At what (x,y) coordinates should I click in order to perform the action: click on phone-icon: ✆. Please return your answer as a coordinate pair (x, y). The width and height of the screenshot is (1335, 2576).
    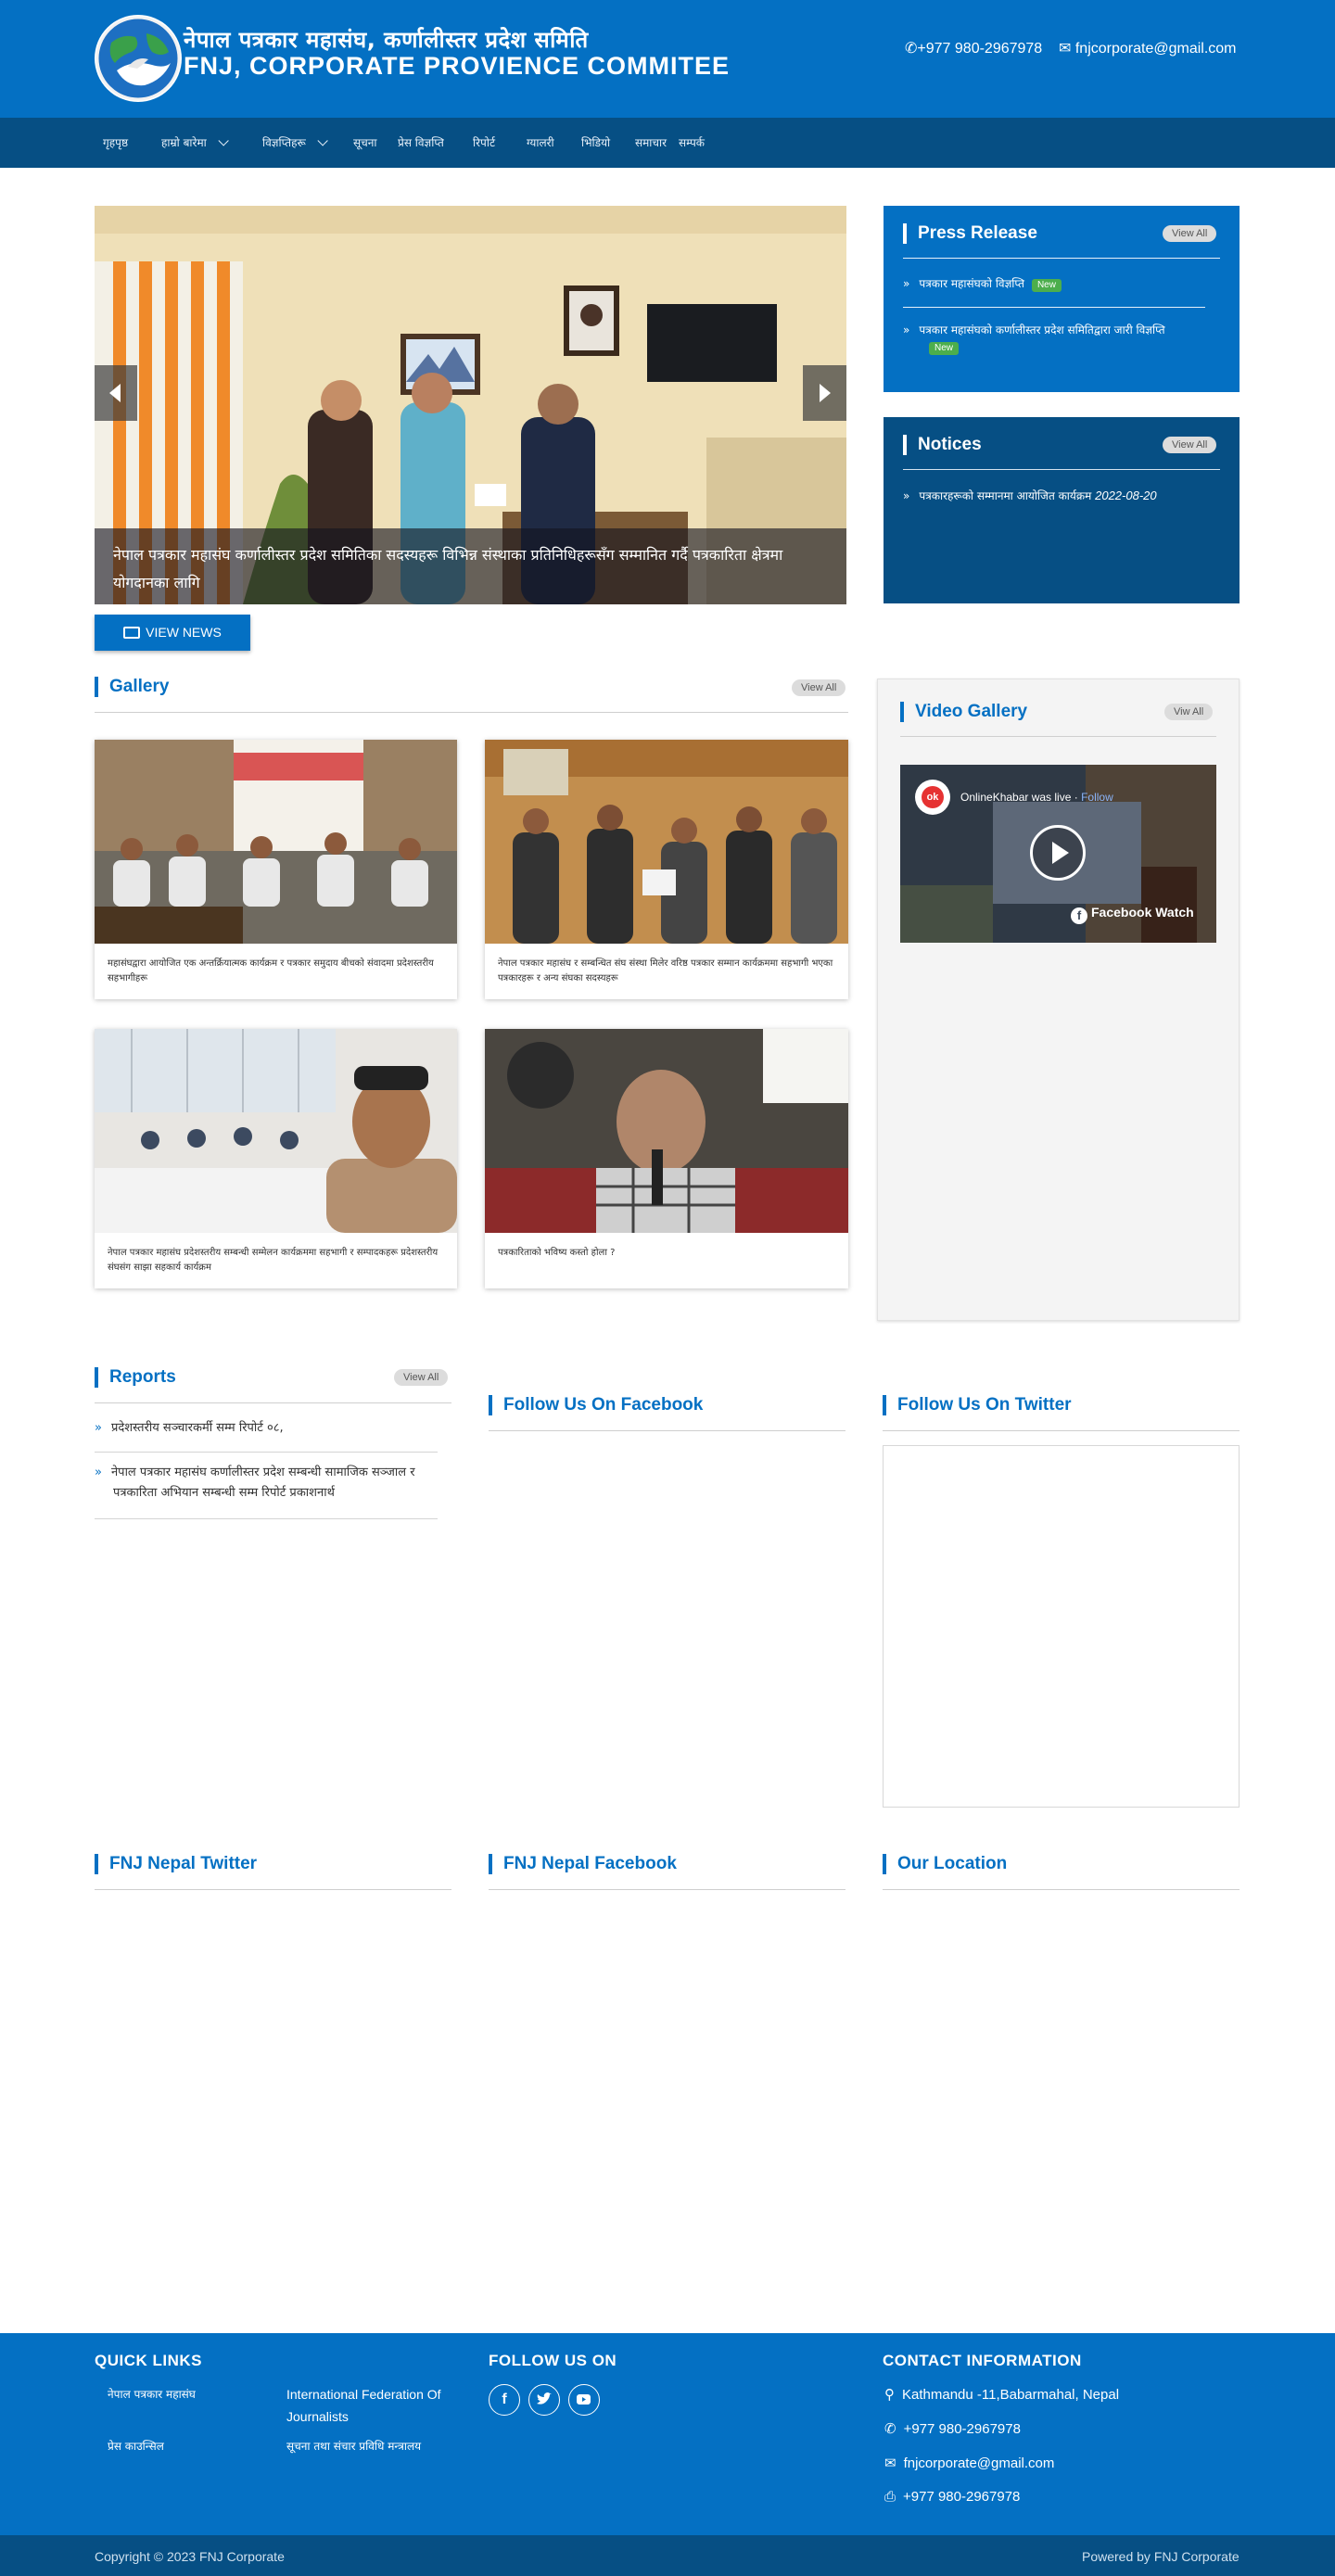
    Looking at the image, I should click on (911, 49).